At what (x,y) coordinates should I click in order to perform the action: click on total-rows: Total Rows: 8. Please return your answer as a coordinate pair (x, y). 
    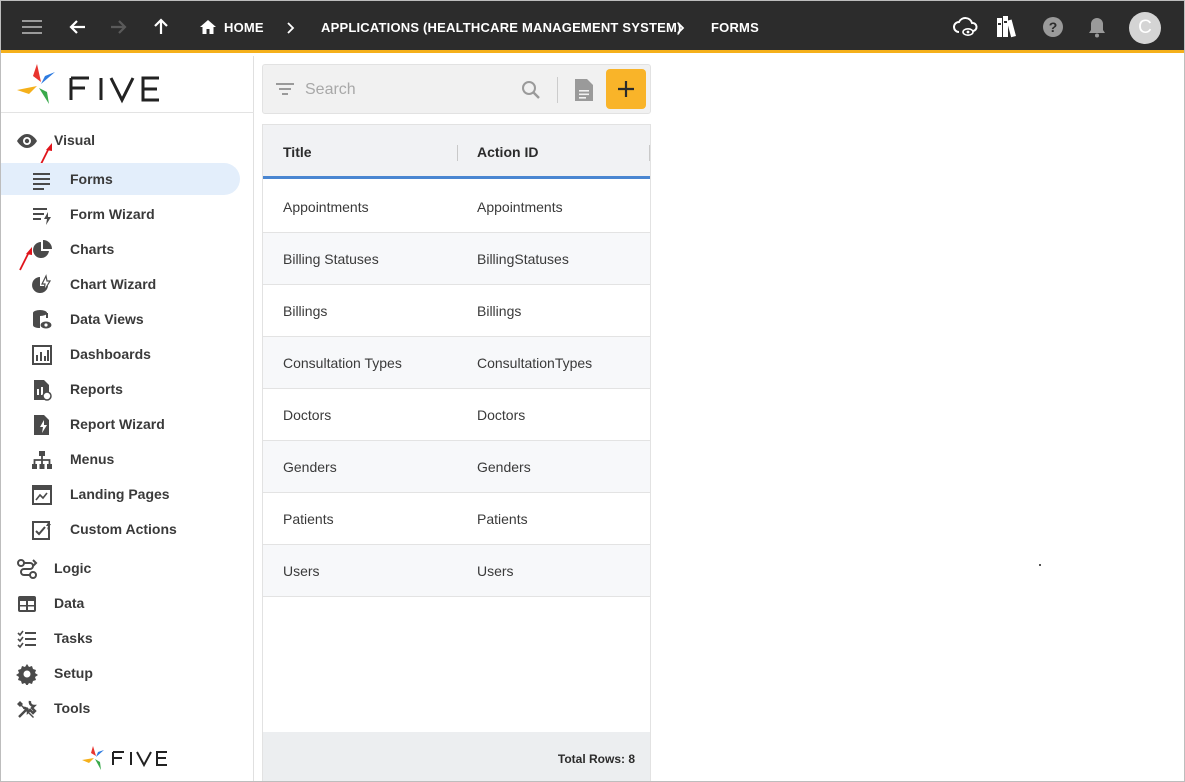
    Looking at the image, I should click on (596, 759).